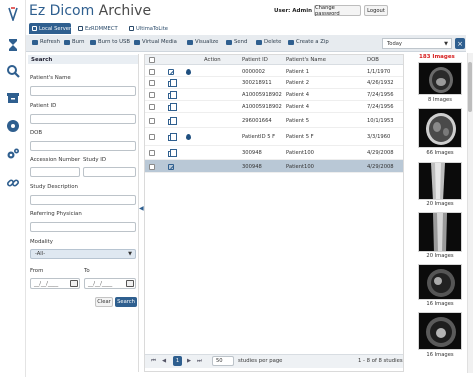 The height and width of the screenshot is (377, 474). Describe the element at coordinates (13, 126) in the screenshot. I see `disc-icon` at that location.